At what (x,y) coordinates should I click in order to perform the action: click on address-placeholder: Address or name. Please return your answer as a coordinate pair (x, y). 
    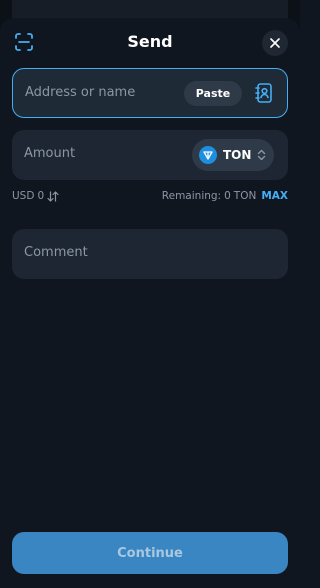
    Looking at the image, I should click on (80, 92).